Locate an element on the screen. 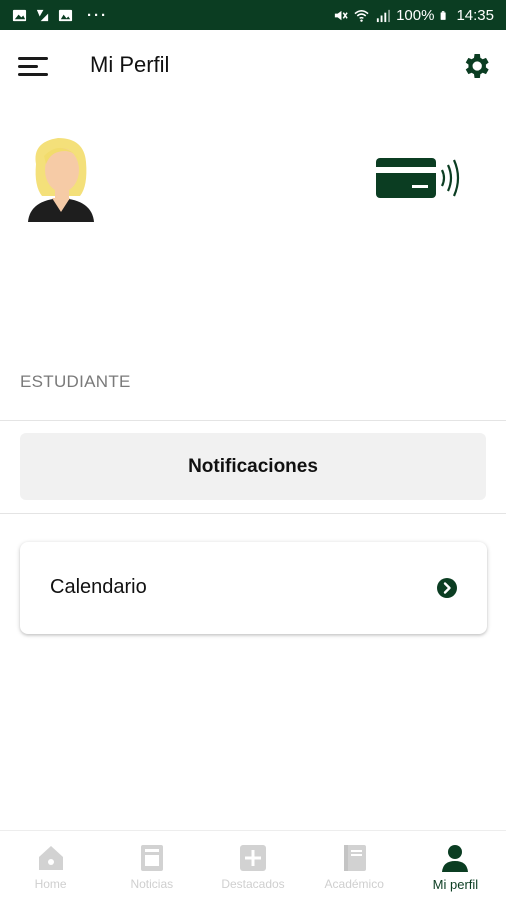 The image size is (506, 900). nav-my-profile: Mi perfil is located at coordinates (455, 865).